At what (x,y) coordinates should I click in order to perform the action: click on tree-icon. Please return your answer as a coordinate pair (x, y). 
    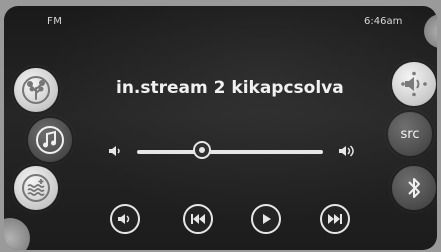
    Looking at the image, I should click on (36, 90).